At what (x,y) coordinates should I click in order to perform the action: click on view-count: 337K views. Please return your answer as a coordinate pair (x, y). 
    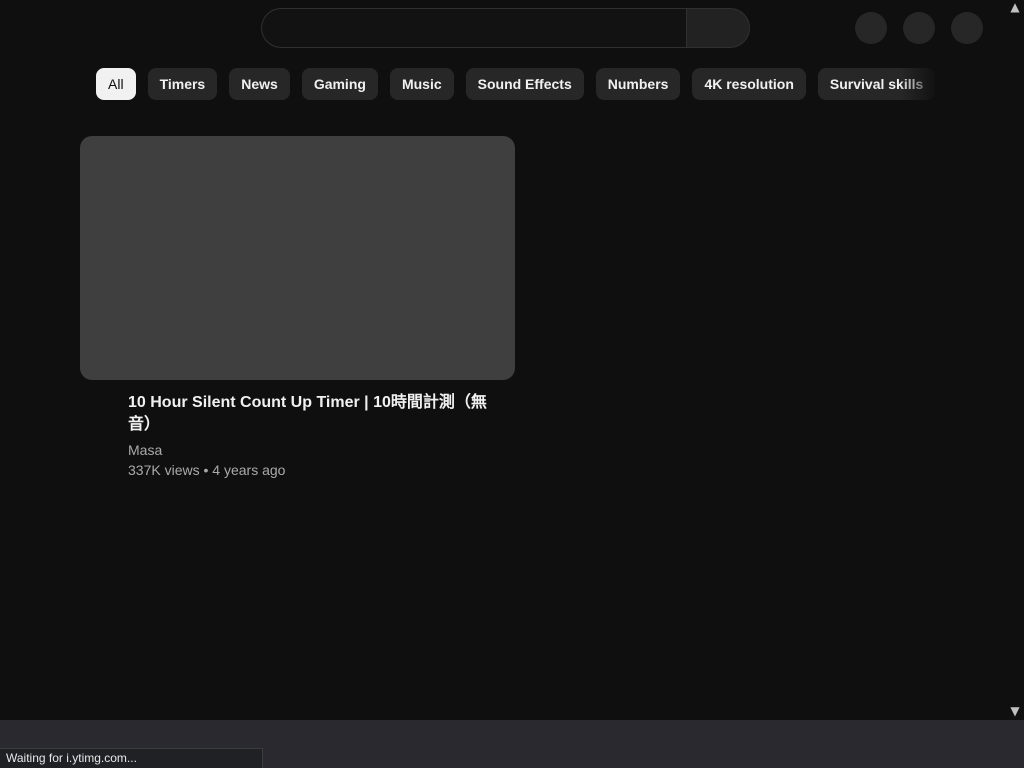
    Looking at the image, I should click on (164, 470).